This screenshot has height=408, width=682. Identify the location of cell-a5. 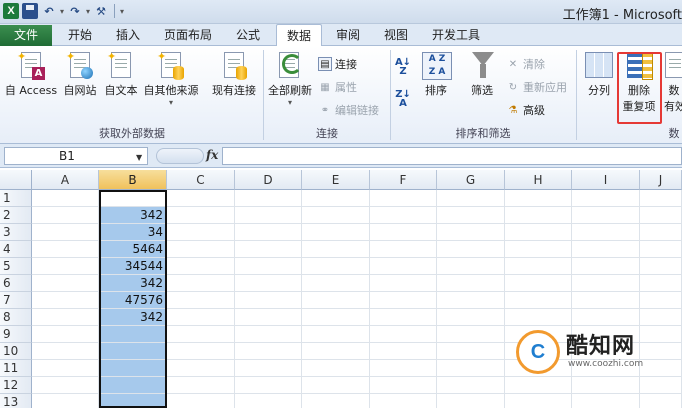
(65, 266).